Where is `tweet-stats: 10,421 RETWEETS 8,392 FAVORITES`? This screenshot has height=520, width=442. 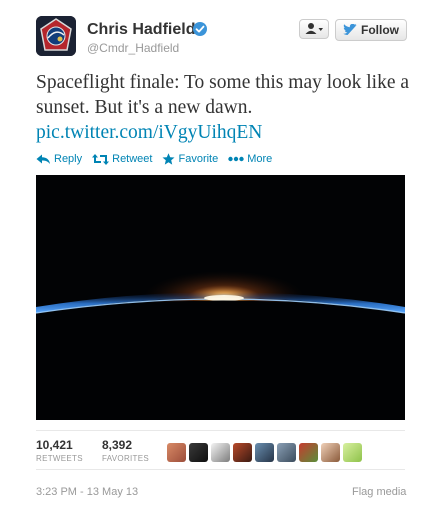 tweet-stats: 10,421 RETWEETS 8,392 FAVORITES is located at coordinates (220, 450).